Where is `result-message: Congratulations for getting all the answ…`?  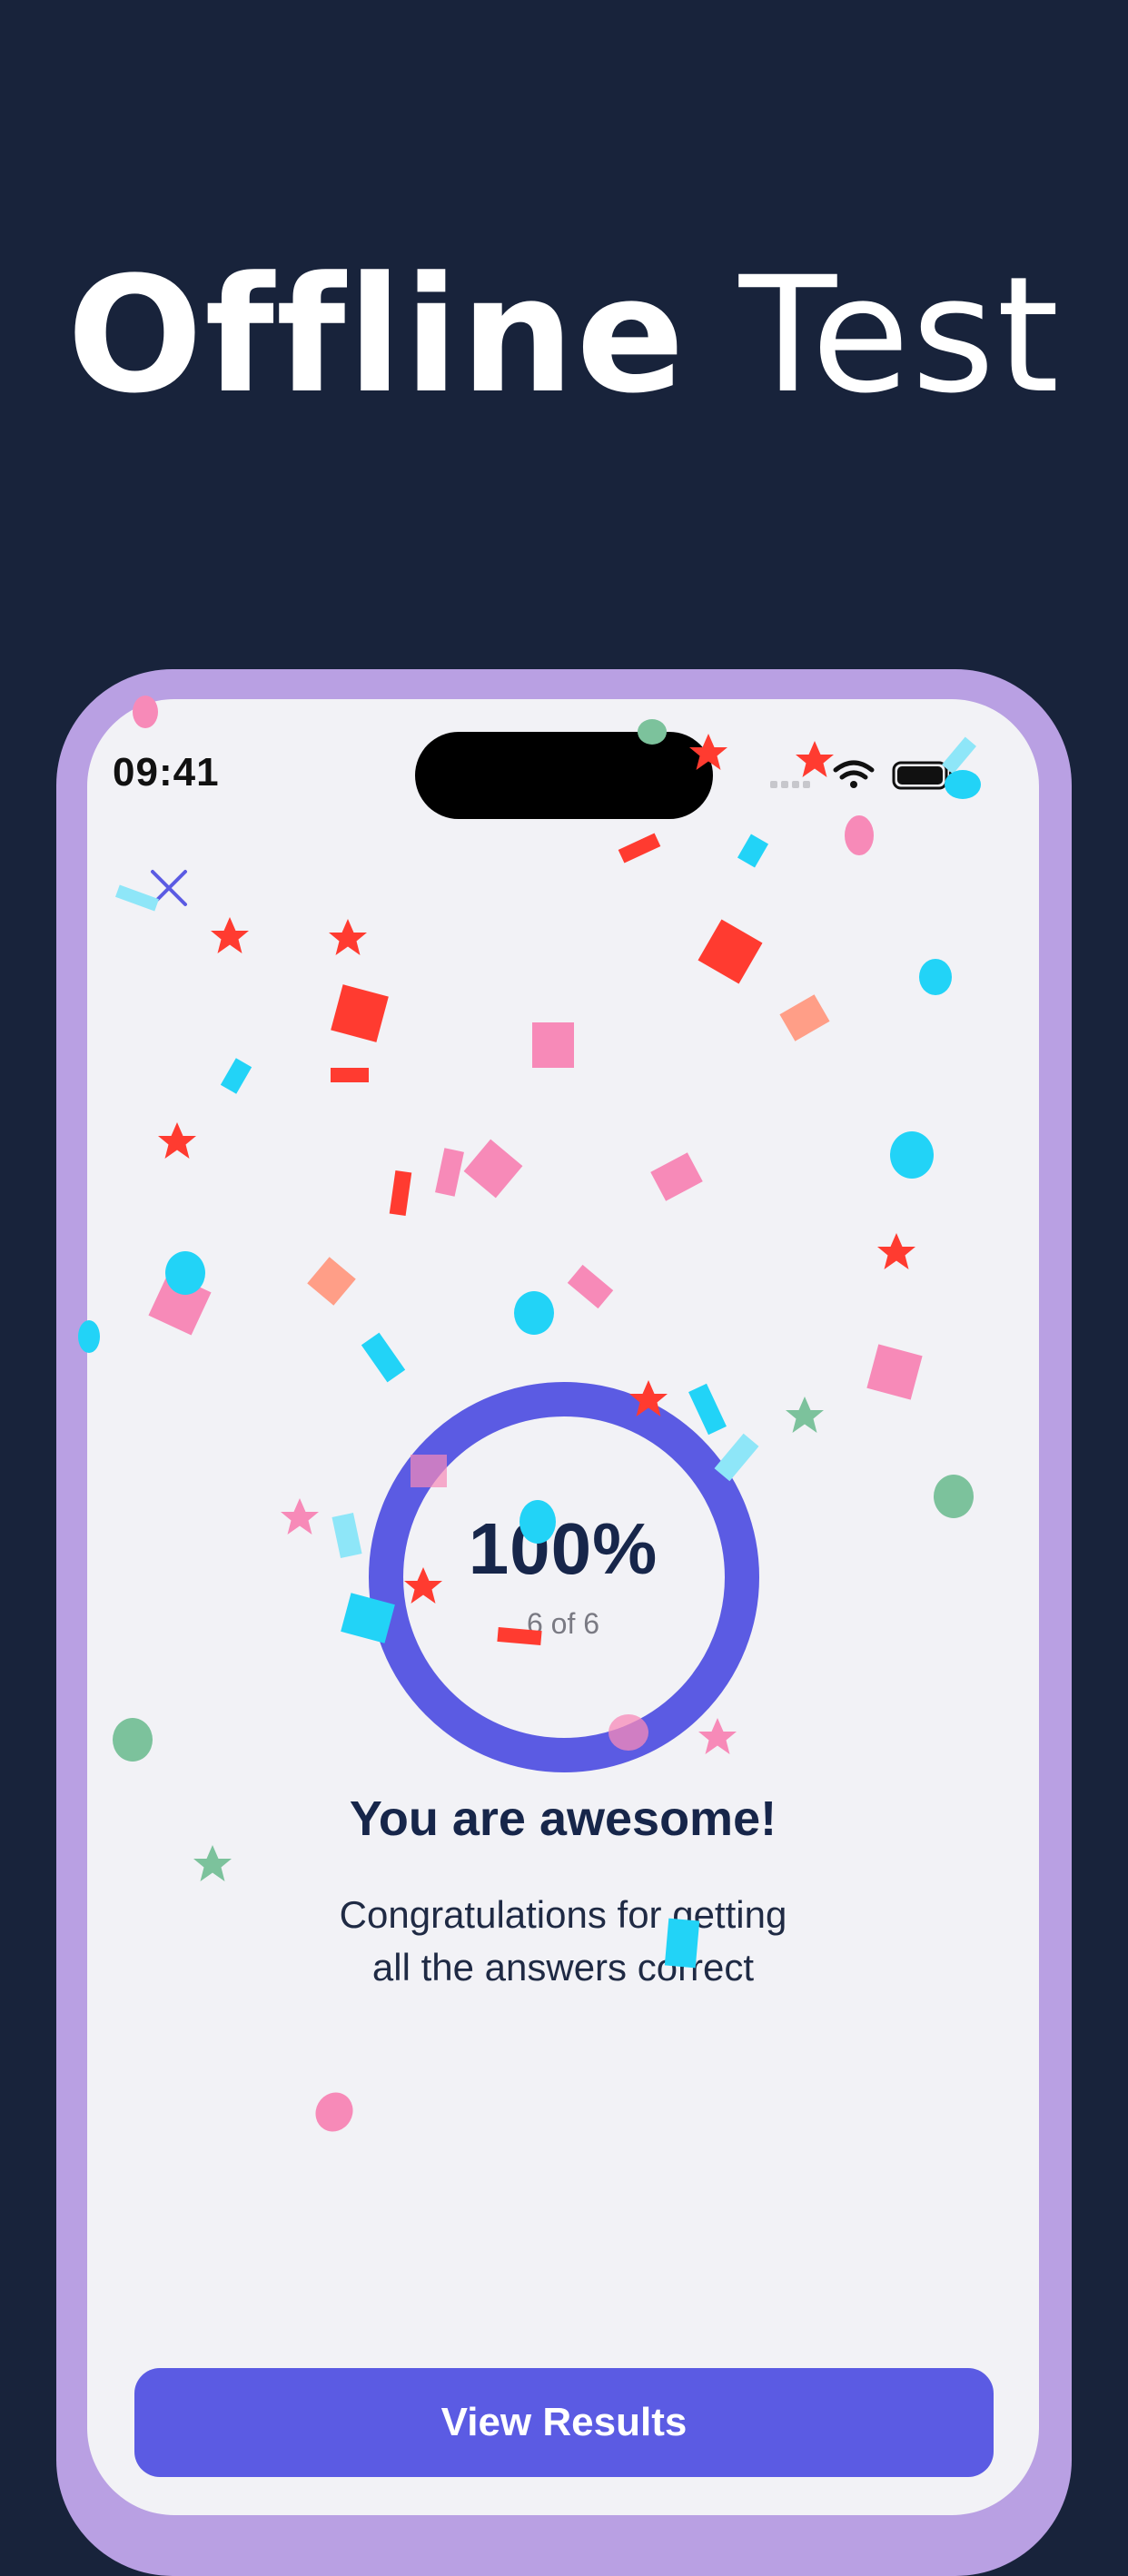 result-message: Congratulations for getting all the answ… is located at coordinates (563, 1942).